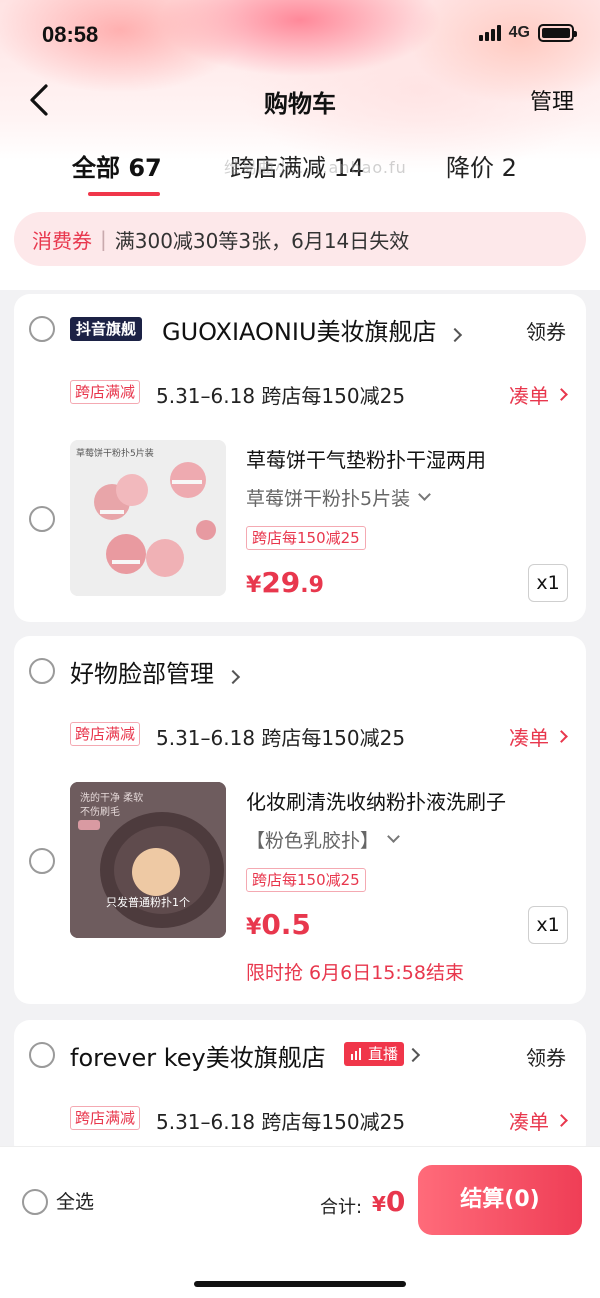 The height and width of the screenshot is (1298, 600). What do you see at coordinates (481, 165) in the screenshot?
I see `tab-price-drop: 降价 2` at bounding box center [481, 165].